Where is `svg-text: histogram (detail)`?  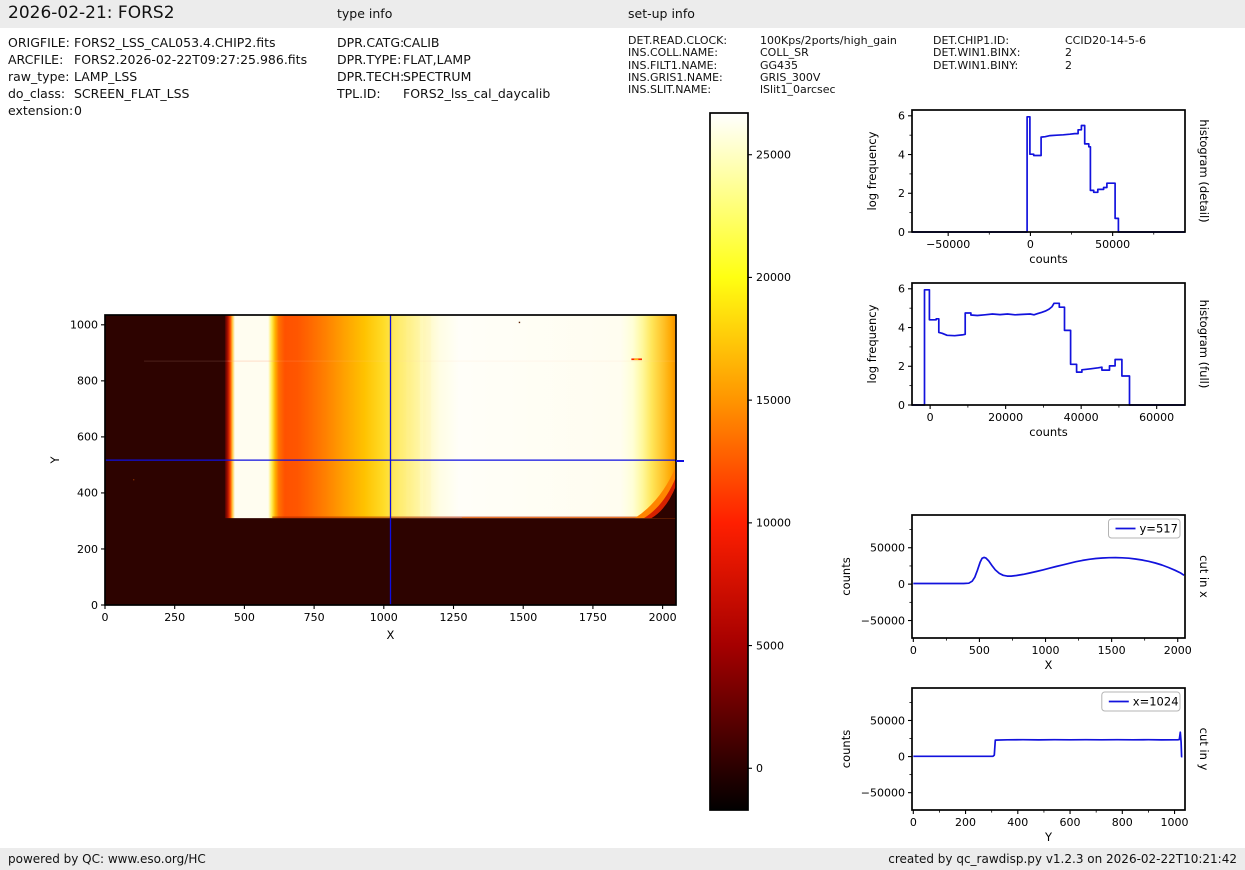 svg-text: histogram (detail) is located at coordinates (1204, 170).